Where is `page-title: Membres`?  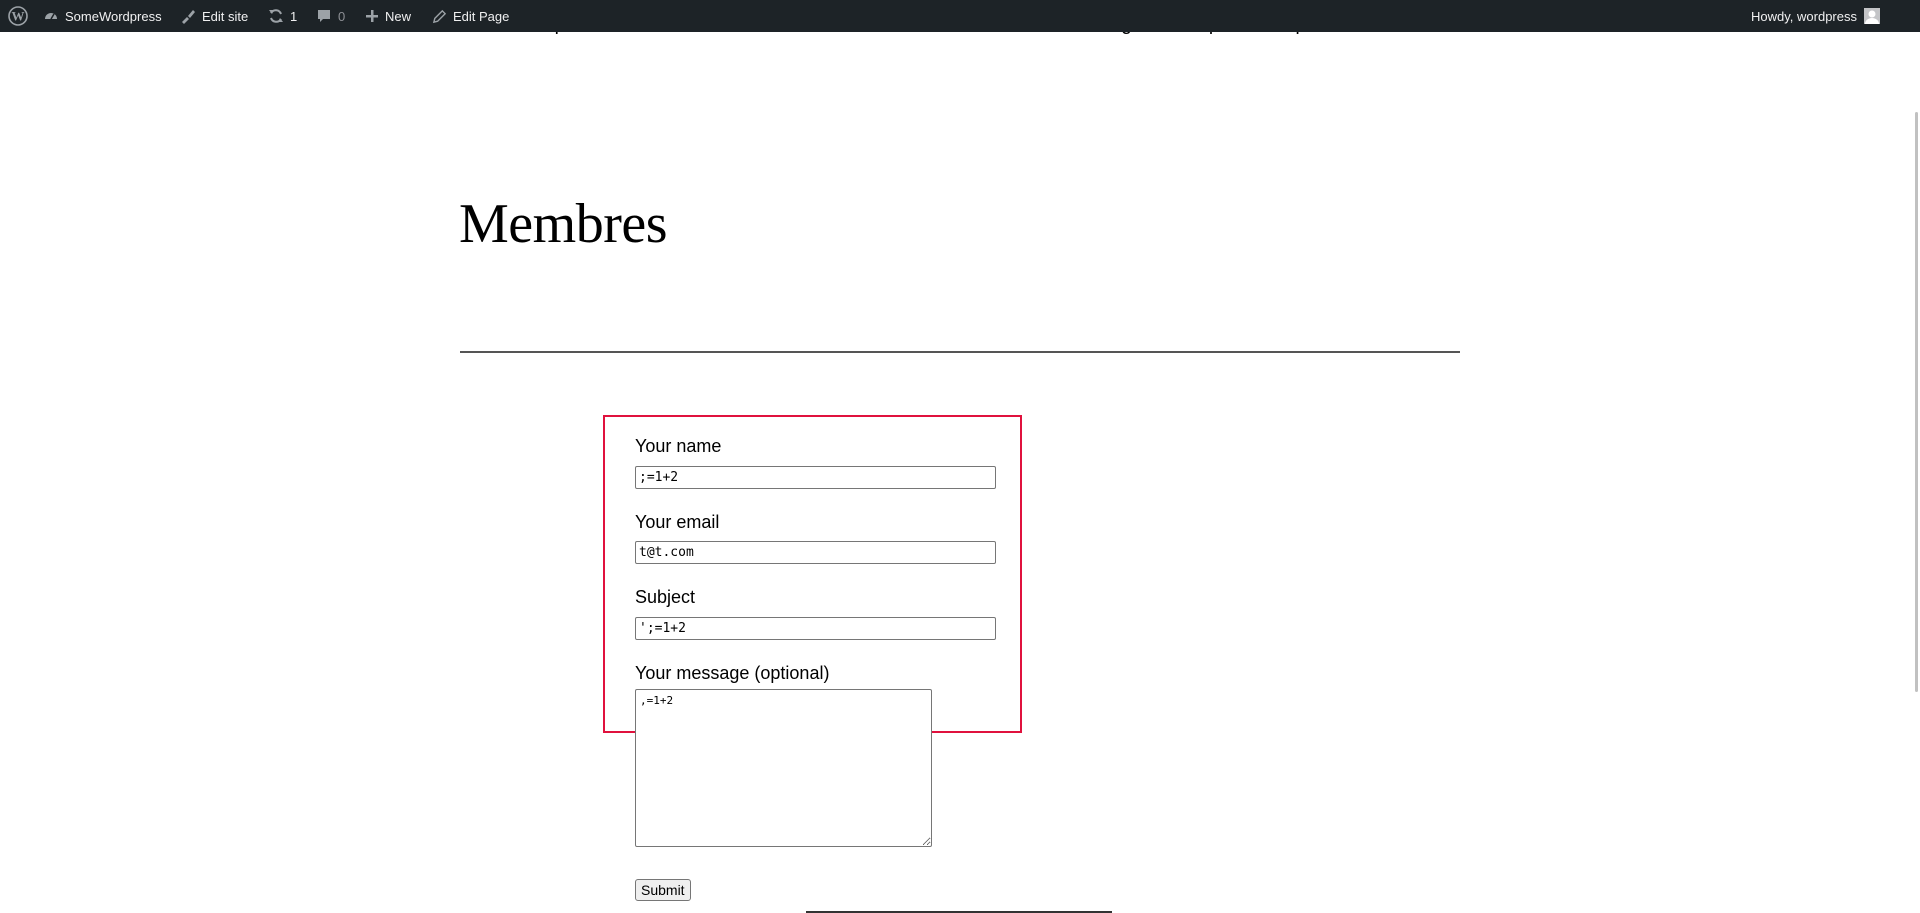 page-title: Membres is located at coordinates (563, 224).